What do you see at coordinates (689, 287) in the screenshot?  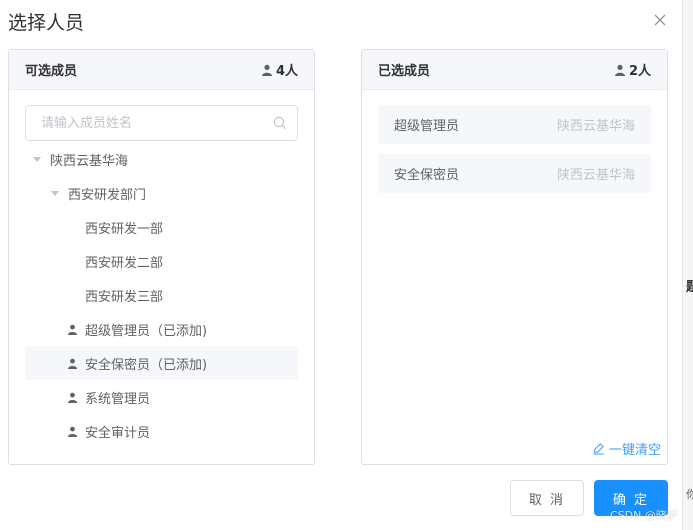 I see `background-text: 题` at bounding box center [689, 287].